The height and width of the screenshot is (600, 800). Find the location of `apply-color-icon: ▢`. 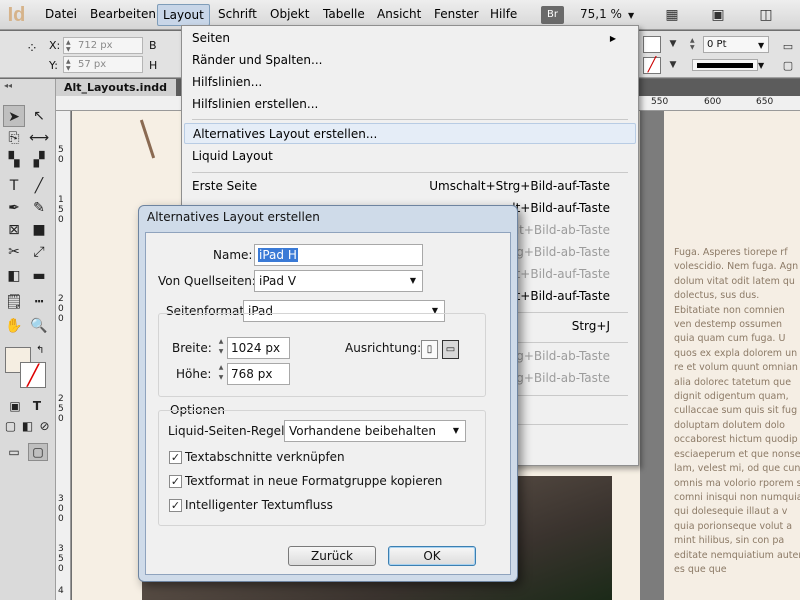

apply-color-icon: ▢ is located at coordinates (10, 426).